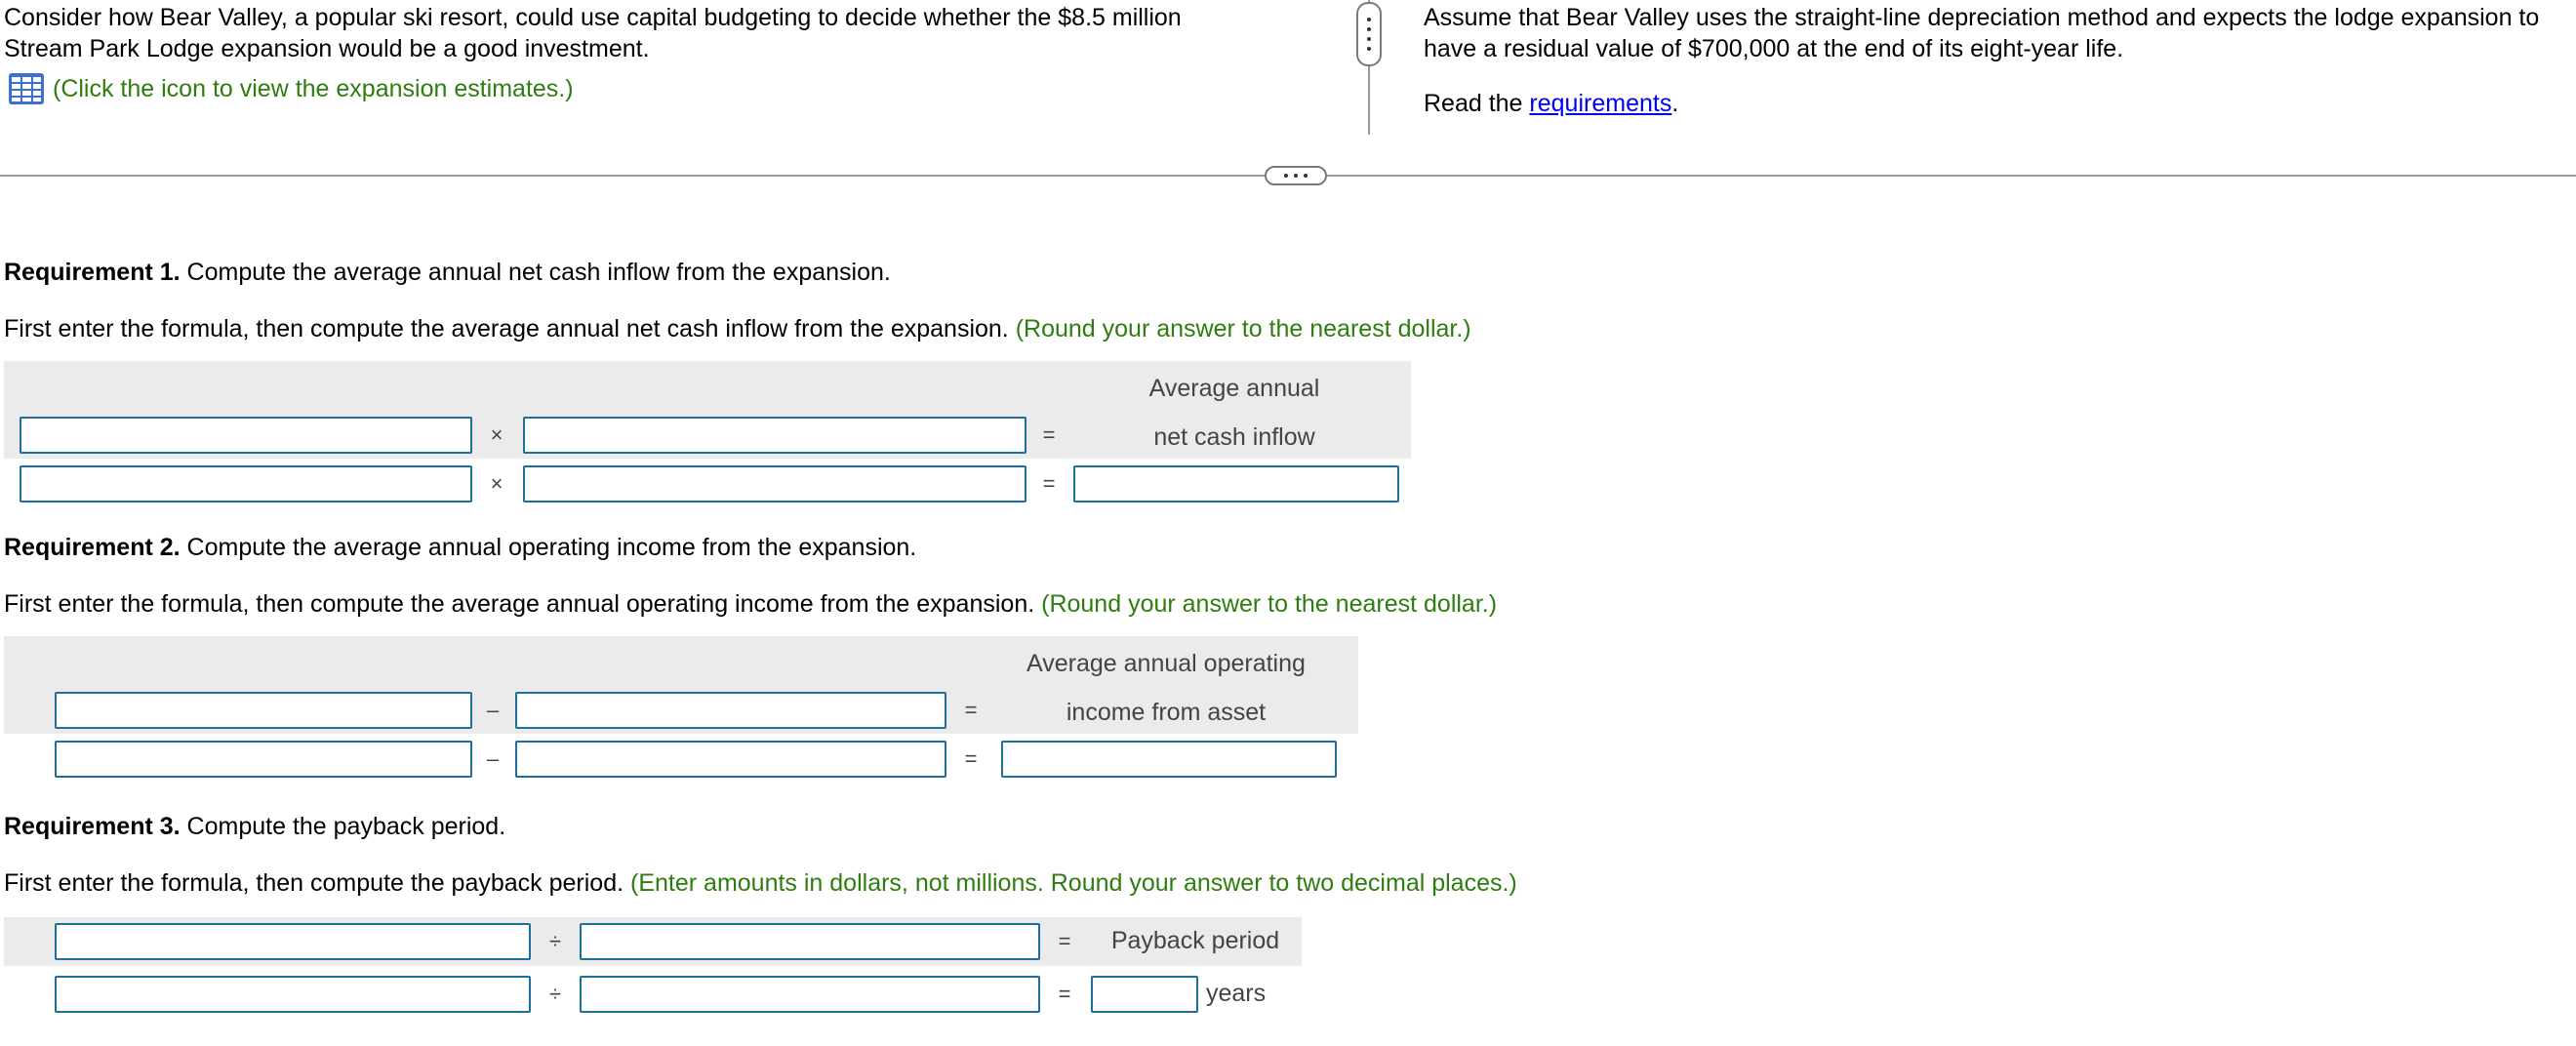 This screenshot has width=2576, height=1046. I want to click on req2-equals: =, so click(971, 710).